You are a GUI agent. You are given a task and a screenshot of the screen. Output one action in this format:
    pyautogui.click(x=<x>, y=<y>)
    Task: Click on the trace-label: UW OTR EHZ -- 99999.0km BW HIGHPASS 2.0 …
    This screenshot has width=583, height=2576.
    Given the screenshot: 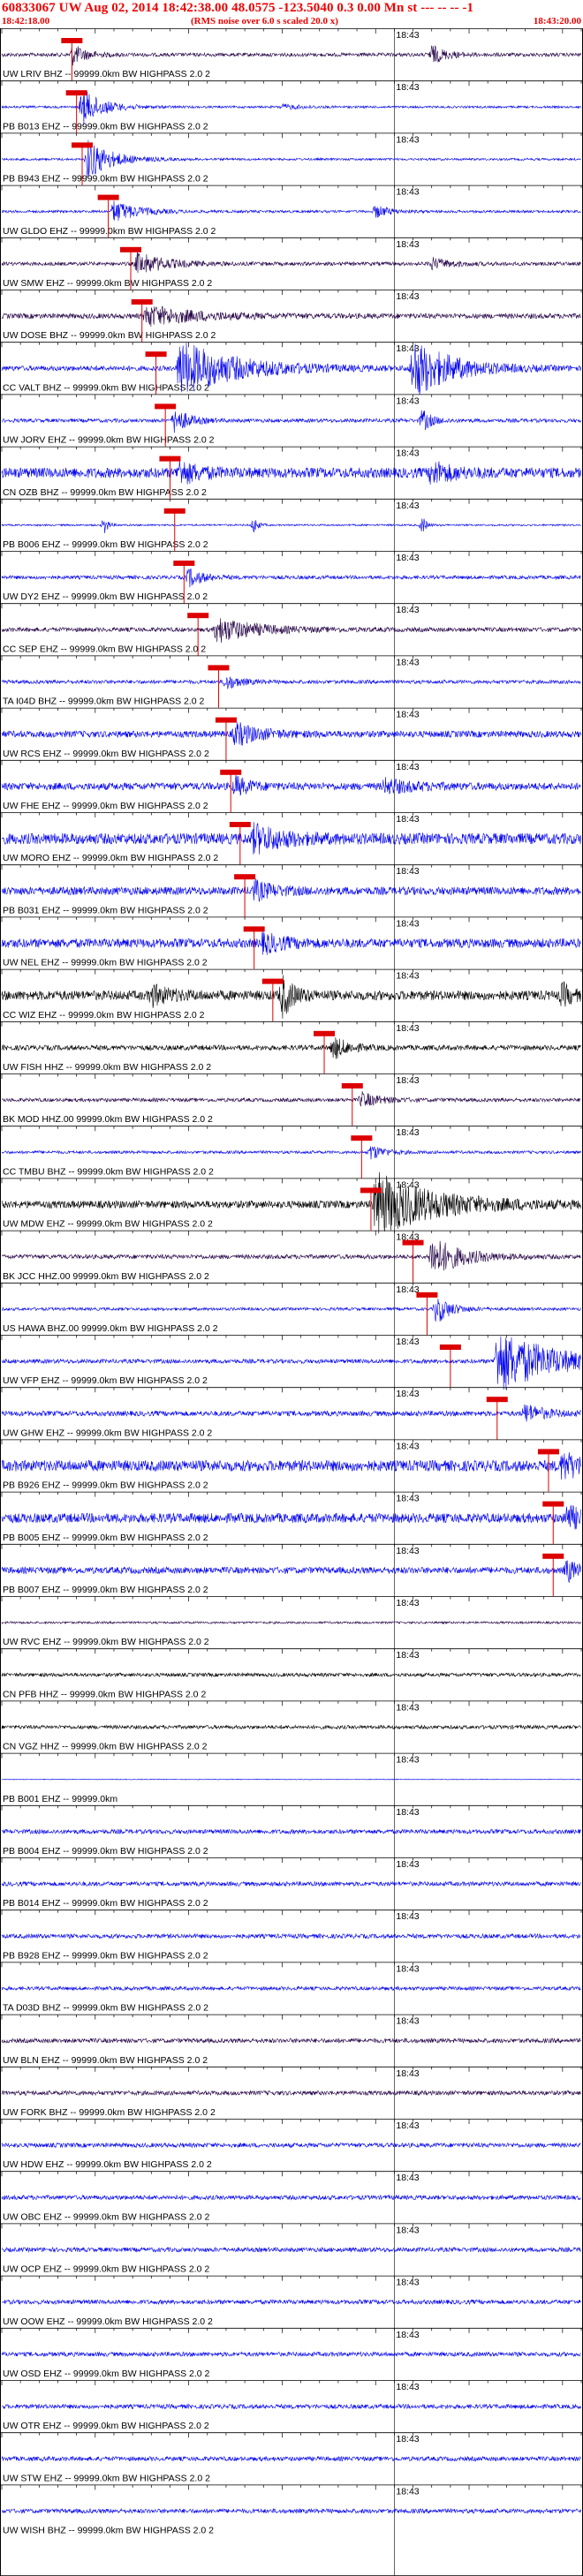 What is the action you would take?
    pyautogui.click(x=106, y=2426)
    